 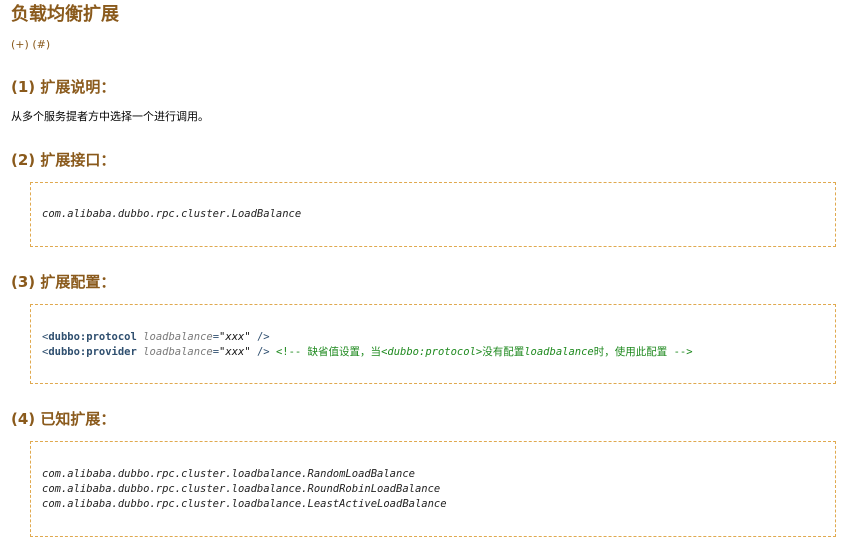 I want to click on section-heading-config: (3) 扩展配置：, so click(x=63, y=282).